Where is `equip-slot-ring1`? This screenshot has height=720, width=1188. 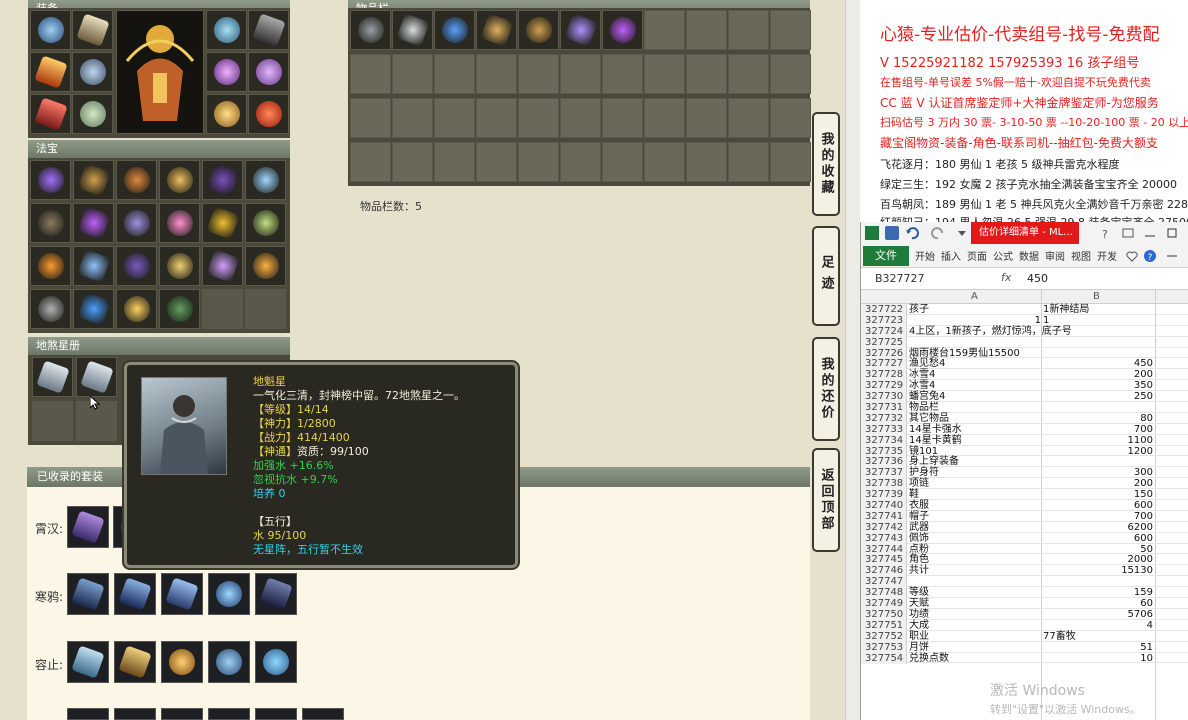
equip-slot-ring1 is located at coordinates (226, 72).